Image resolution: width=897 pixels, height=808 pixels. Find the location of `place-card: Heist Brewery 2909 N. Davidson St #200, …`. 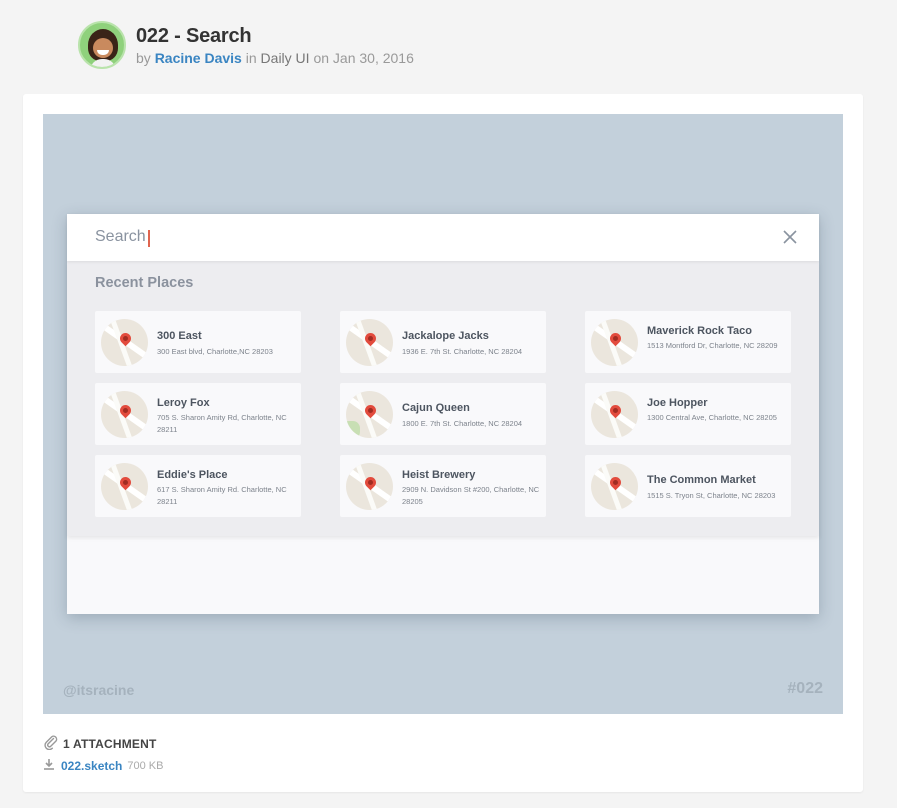

place-card: Heist Brewery 2909 N. Davidson St #200, … is located at coordinates (443, 486).